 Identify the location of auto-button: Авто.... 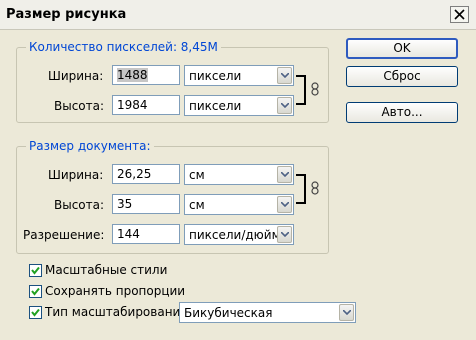
(402, 112).